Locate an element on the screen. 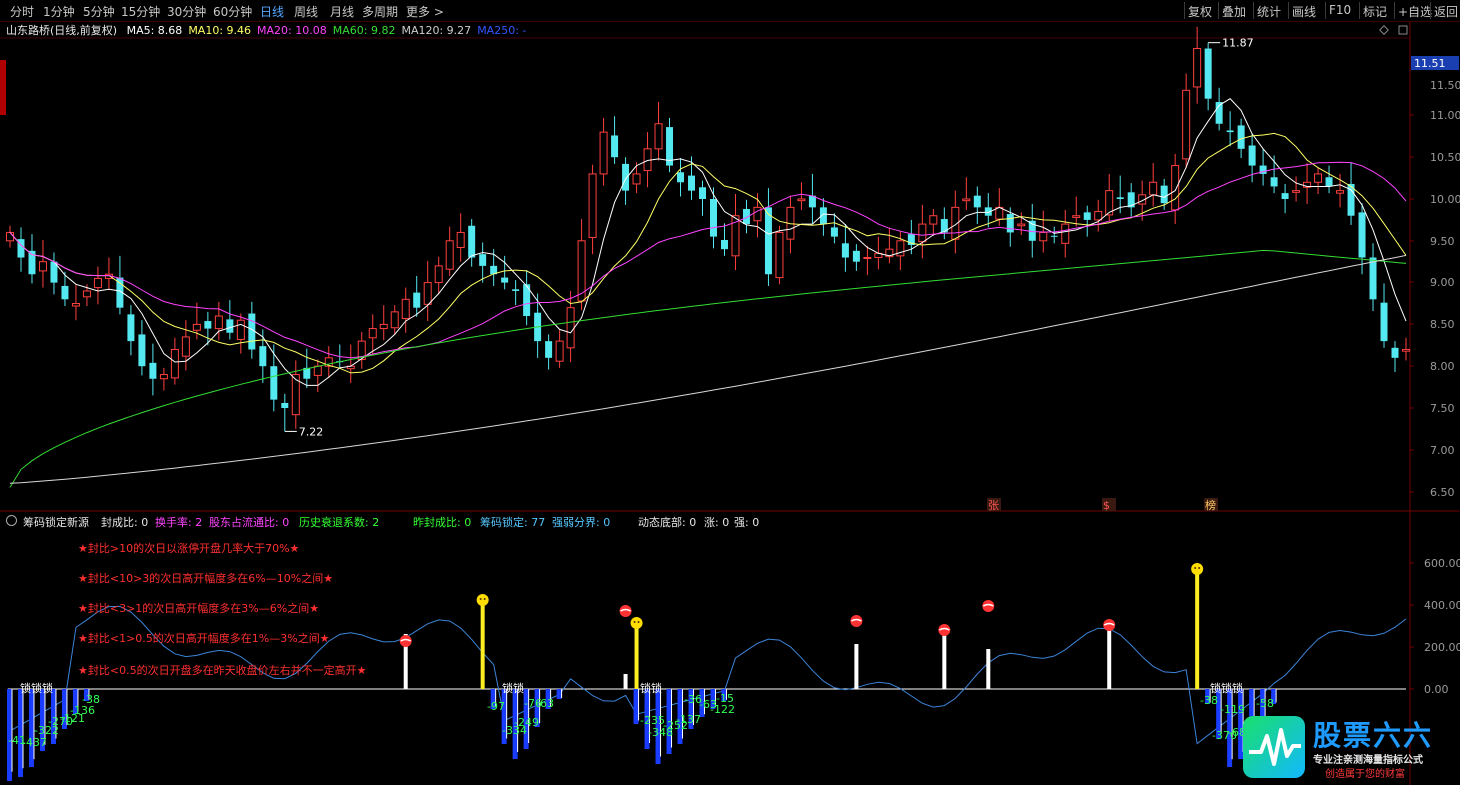 The image size is (1460, 785). ind-axis-label: 0.00 is located at coordinates (1436, 689).